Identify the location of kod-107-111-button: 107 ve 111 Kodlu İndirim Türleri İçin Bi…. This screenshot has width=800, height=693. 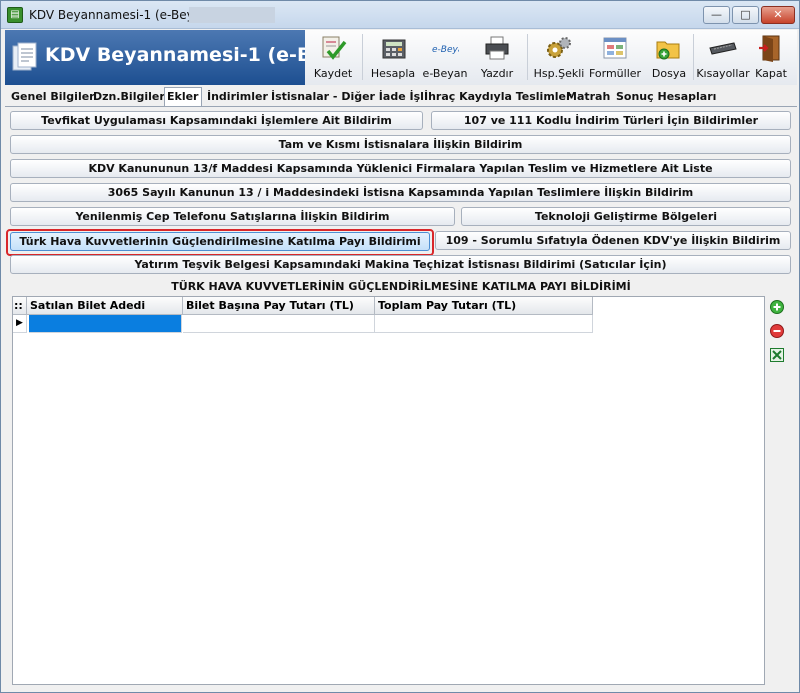
(611, 120).